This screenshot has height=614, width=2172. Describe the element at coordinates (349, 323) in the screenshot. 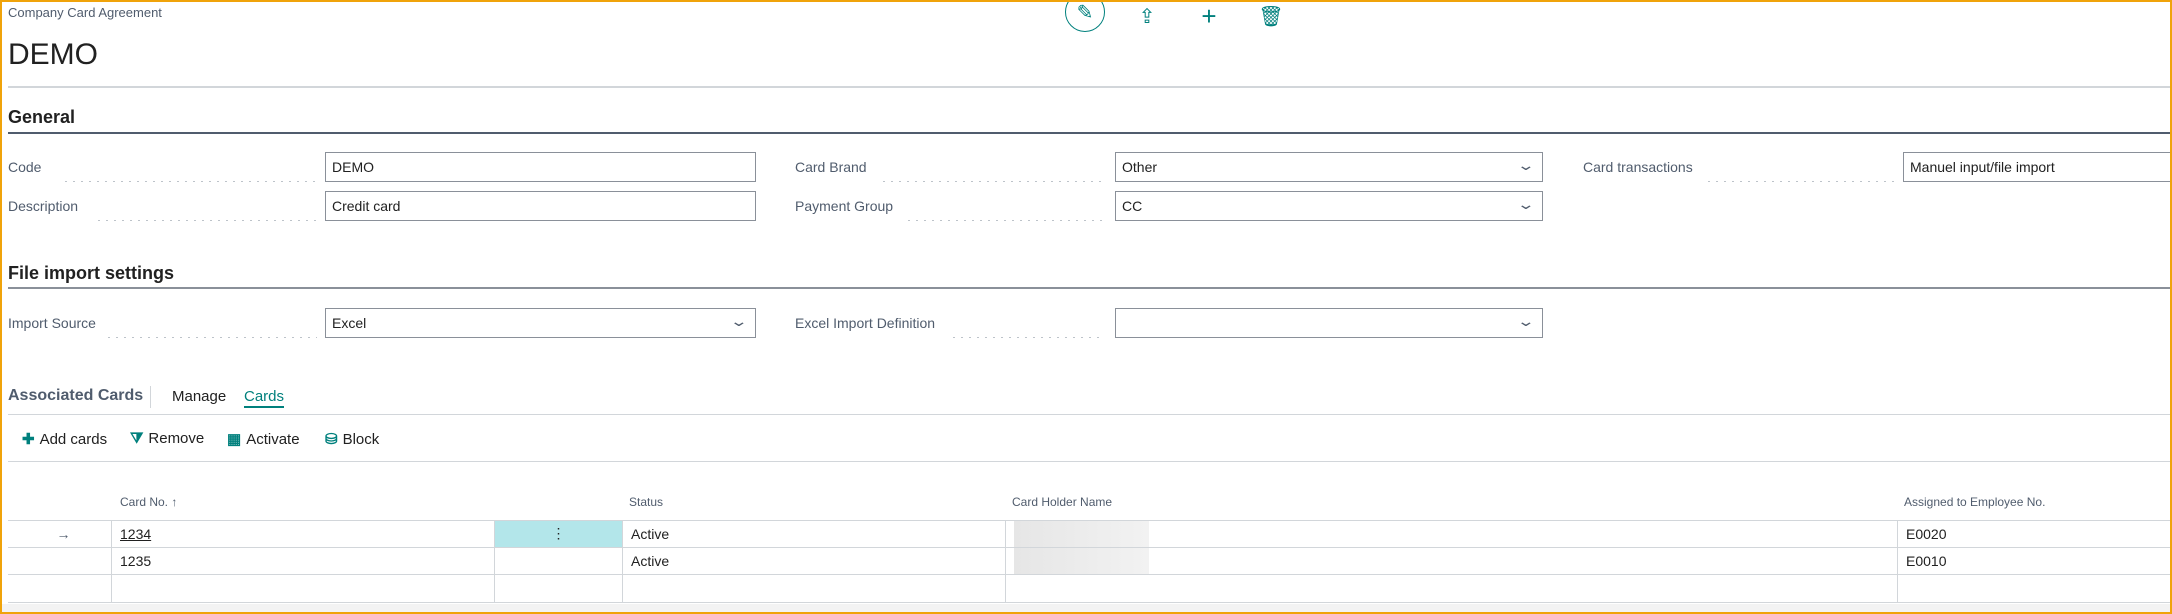

I see `import-source-value: Excel` at that location.